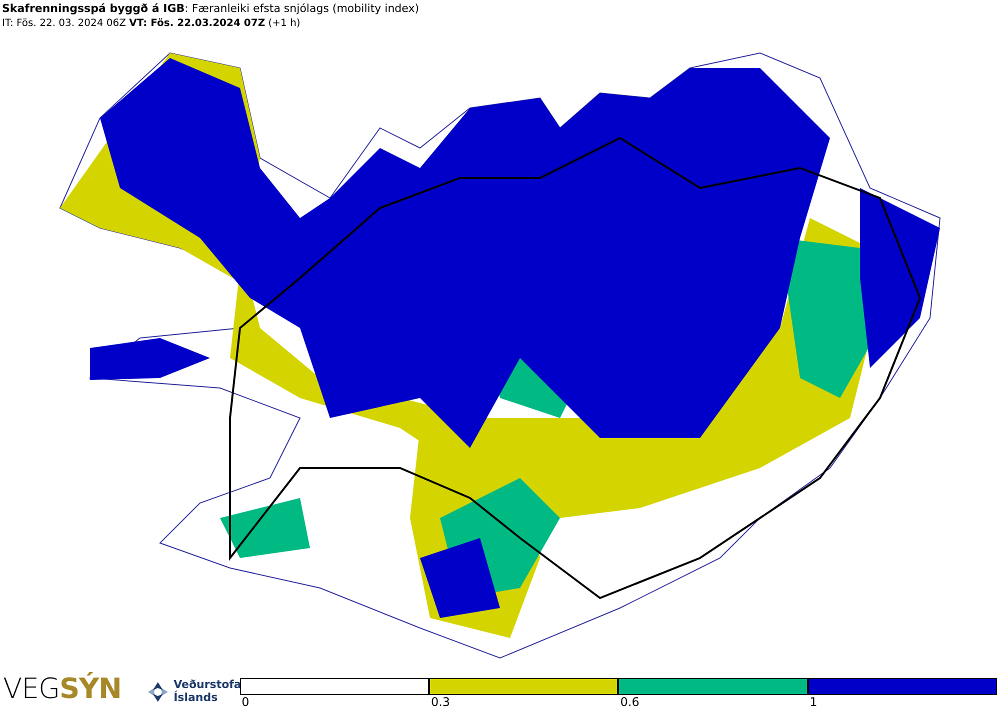 The height and width of the screenshot is (709, 1000). I want to click on legend-label: 0.6, so click(629, 702).